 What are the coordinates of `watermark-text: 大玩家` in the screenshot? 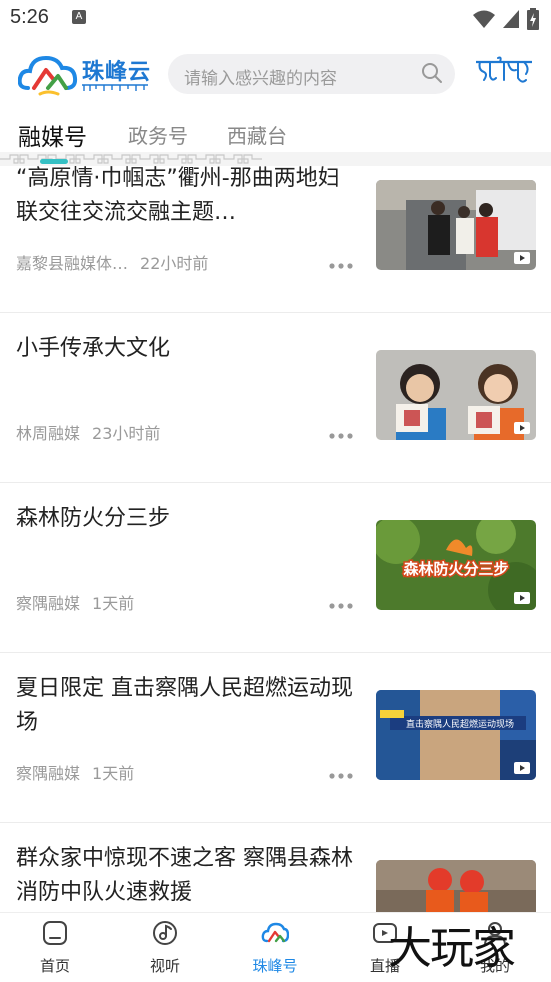 It's located at (452, 948).